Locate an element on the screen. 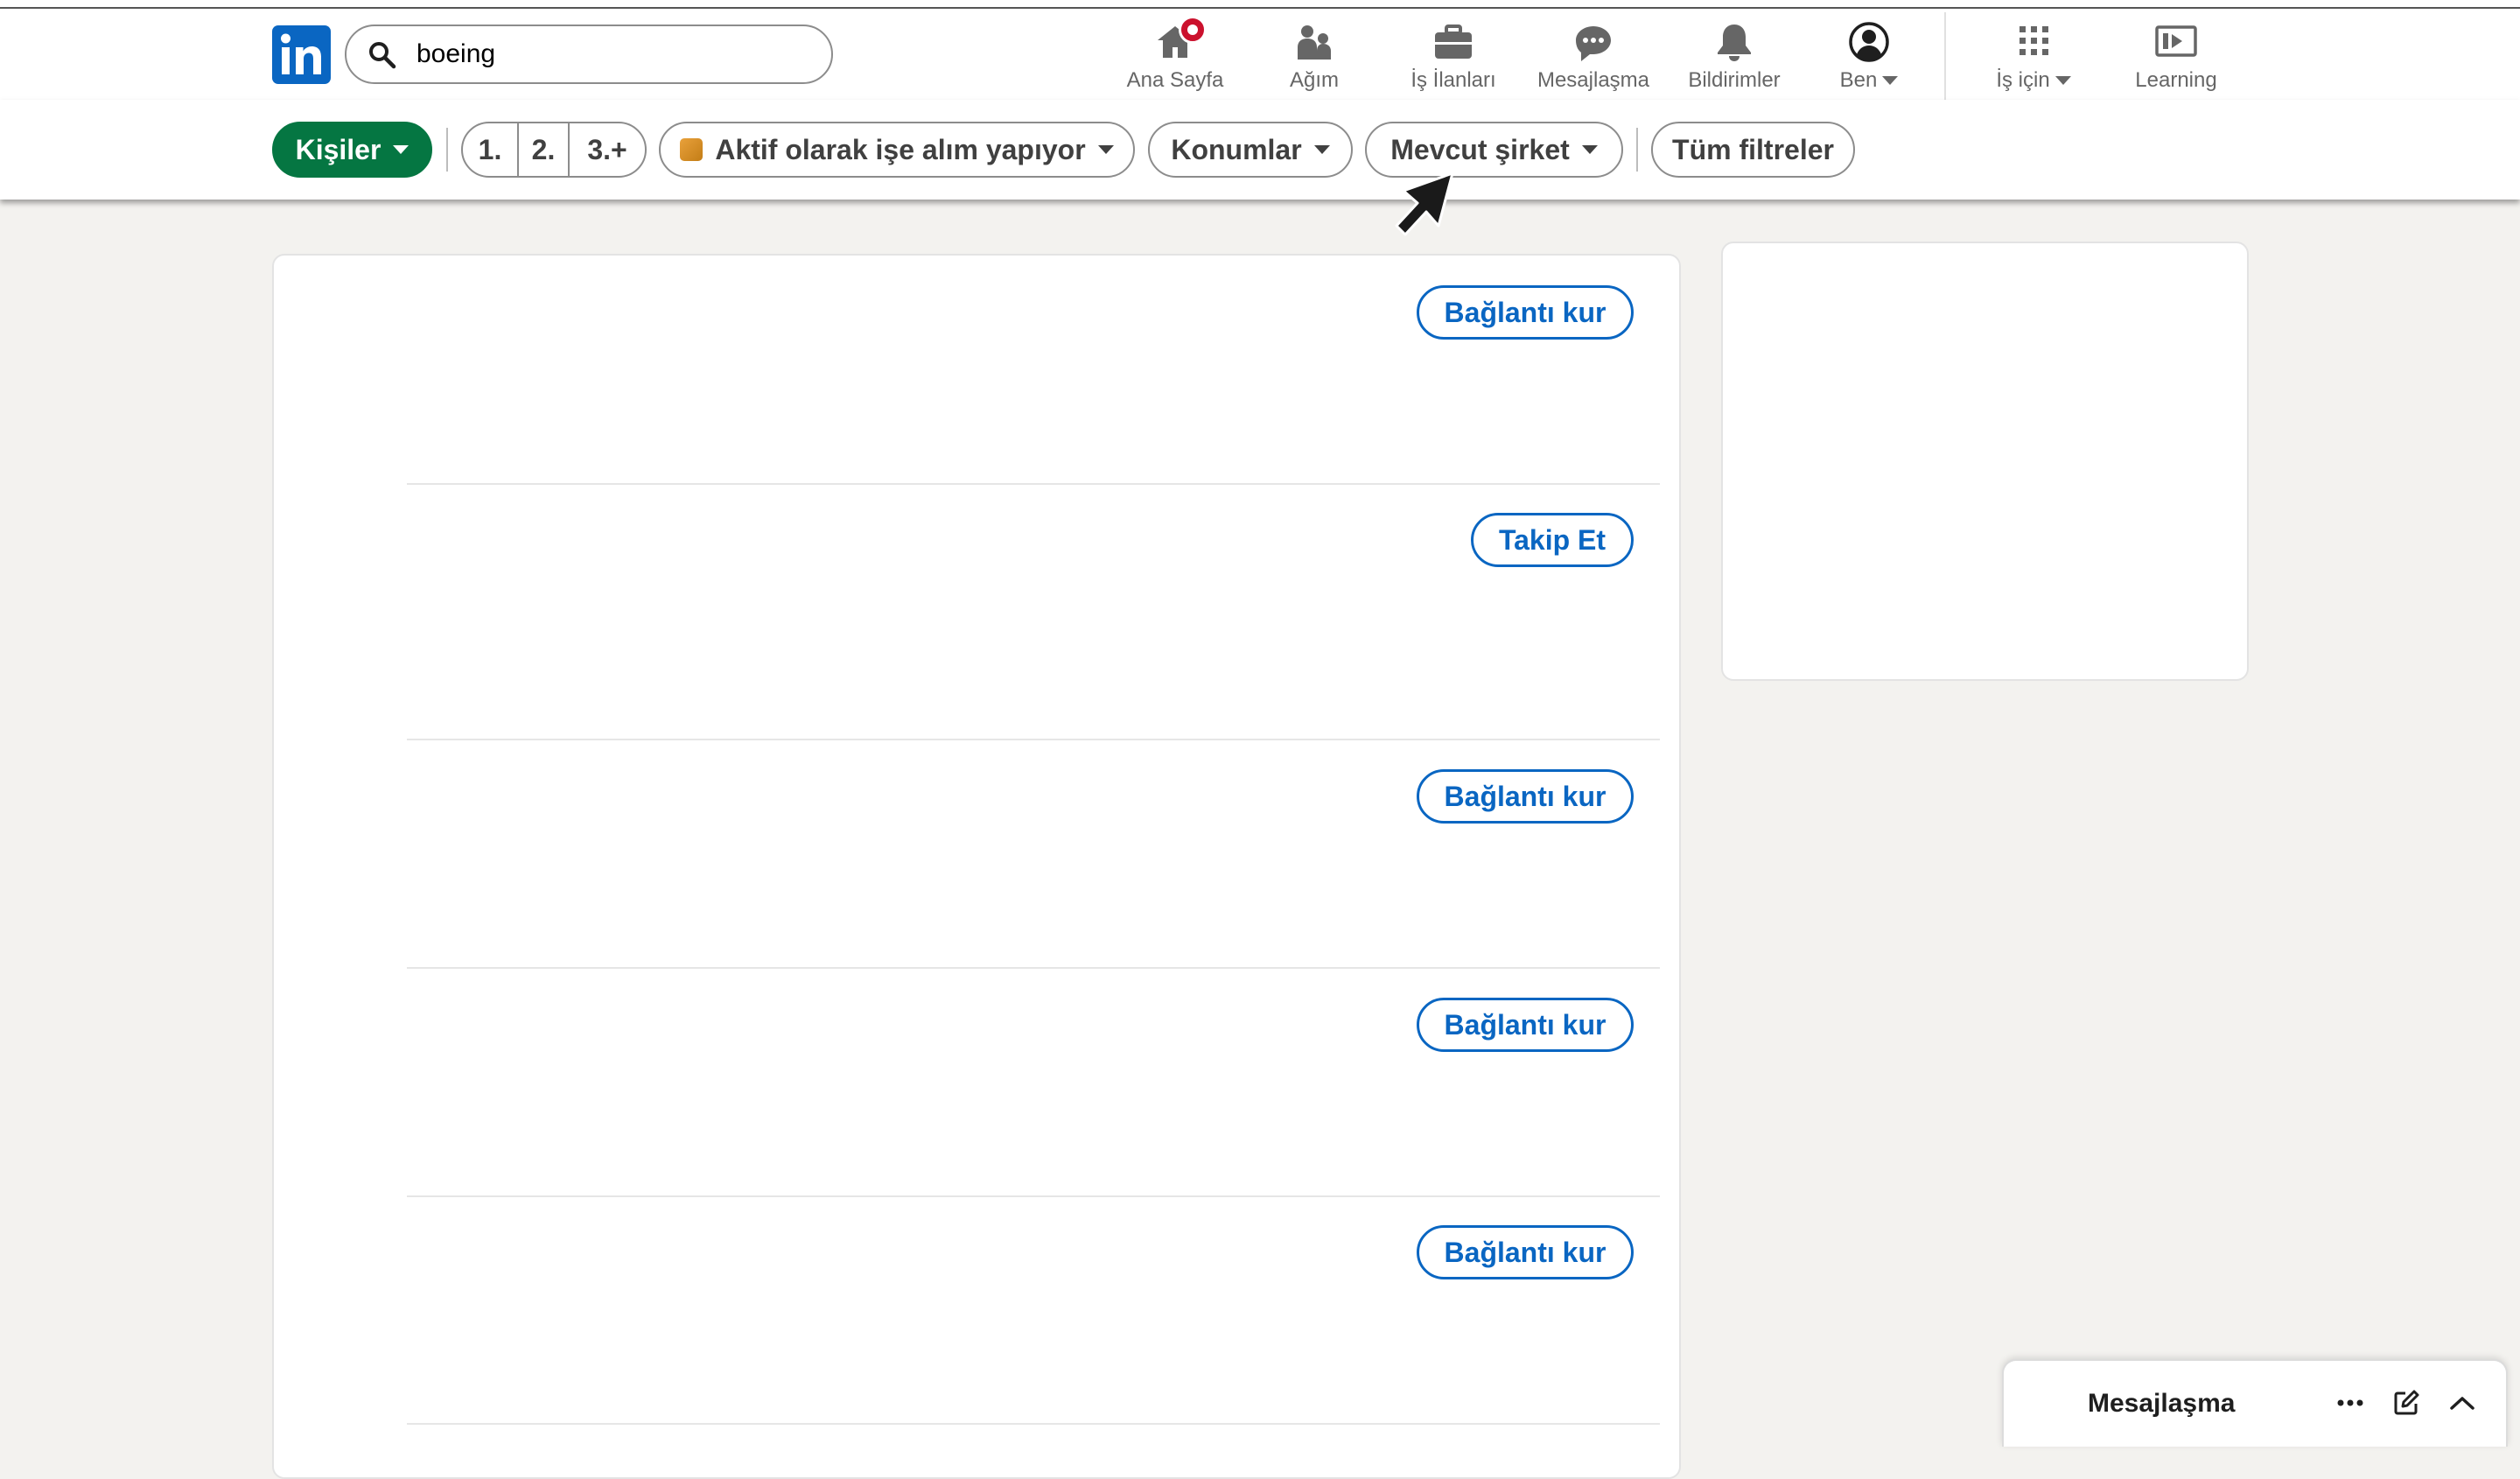  briefcase-icon is located at coordinates (1453, 42).